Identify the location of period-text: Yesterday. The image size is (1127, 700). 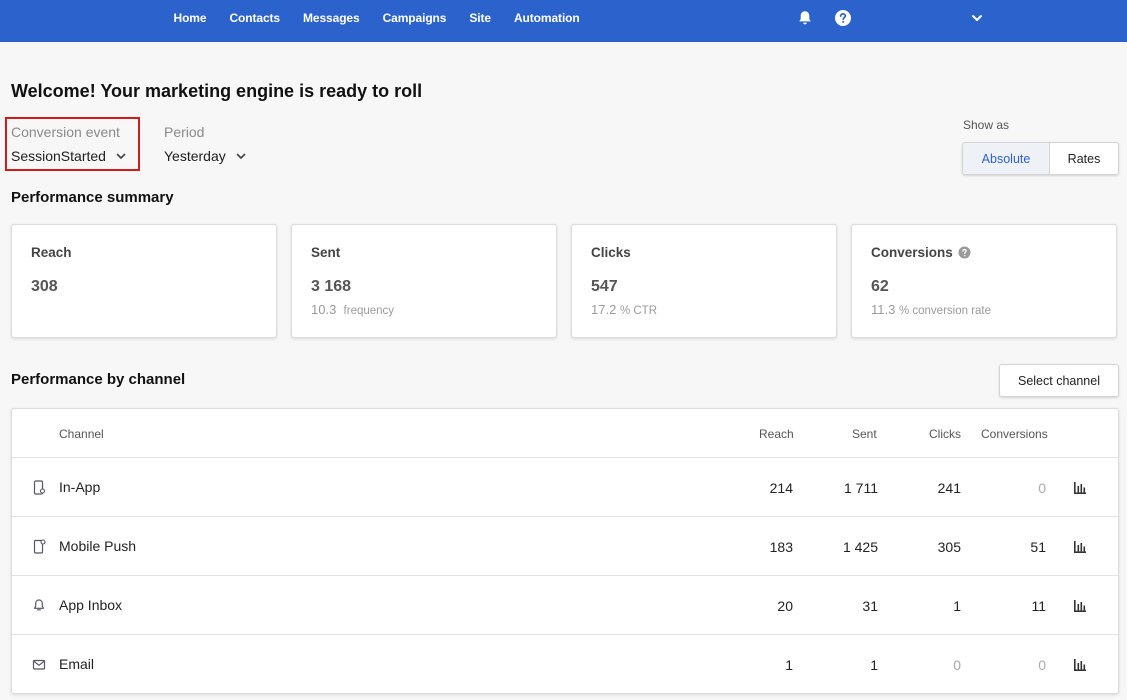
(195, 156).